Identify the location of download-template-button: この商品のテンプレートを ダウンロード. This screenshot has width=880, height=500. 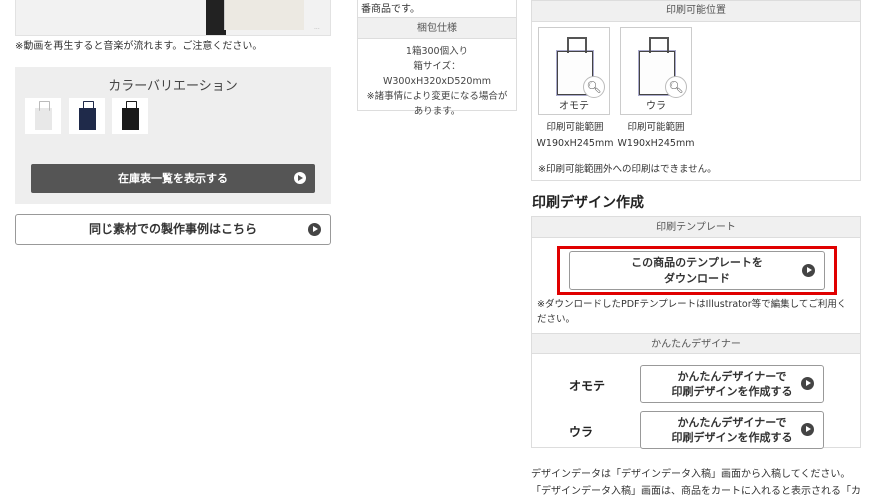
(697, 270).